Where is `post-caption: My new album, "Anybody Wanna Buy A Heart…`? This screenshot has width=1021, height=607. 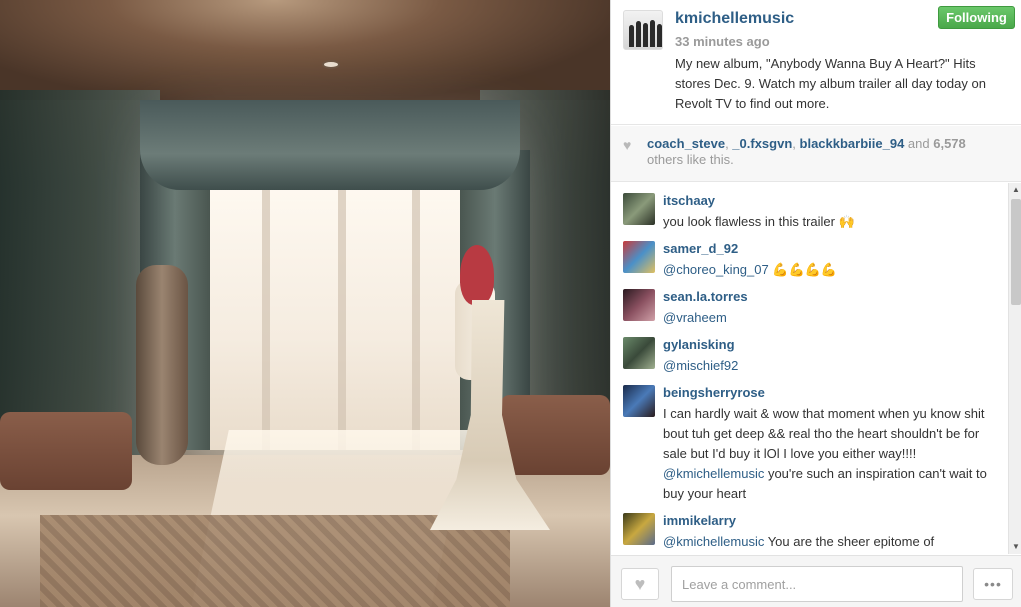
post-caption: My new album, "Anybody Wanna Buy A Heart… is located at coordinates (830, 83).